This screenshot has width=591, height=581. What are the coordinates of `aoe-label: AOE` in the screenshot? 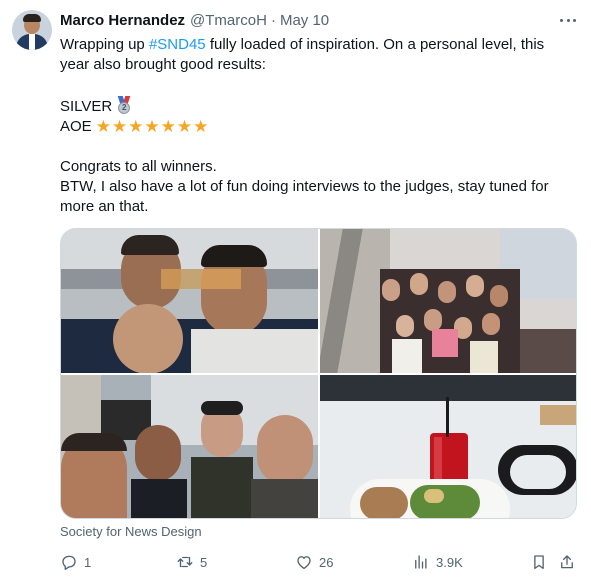 It's located at (76, 126).